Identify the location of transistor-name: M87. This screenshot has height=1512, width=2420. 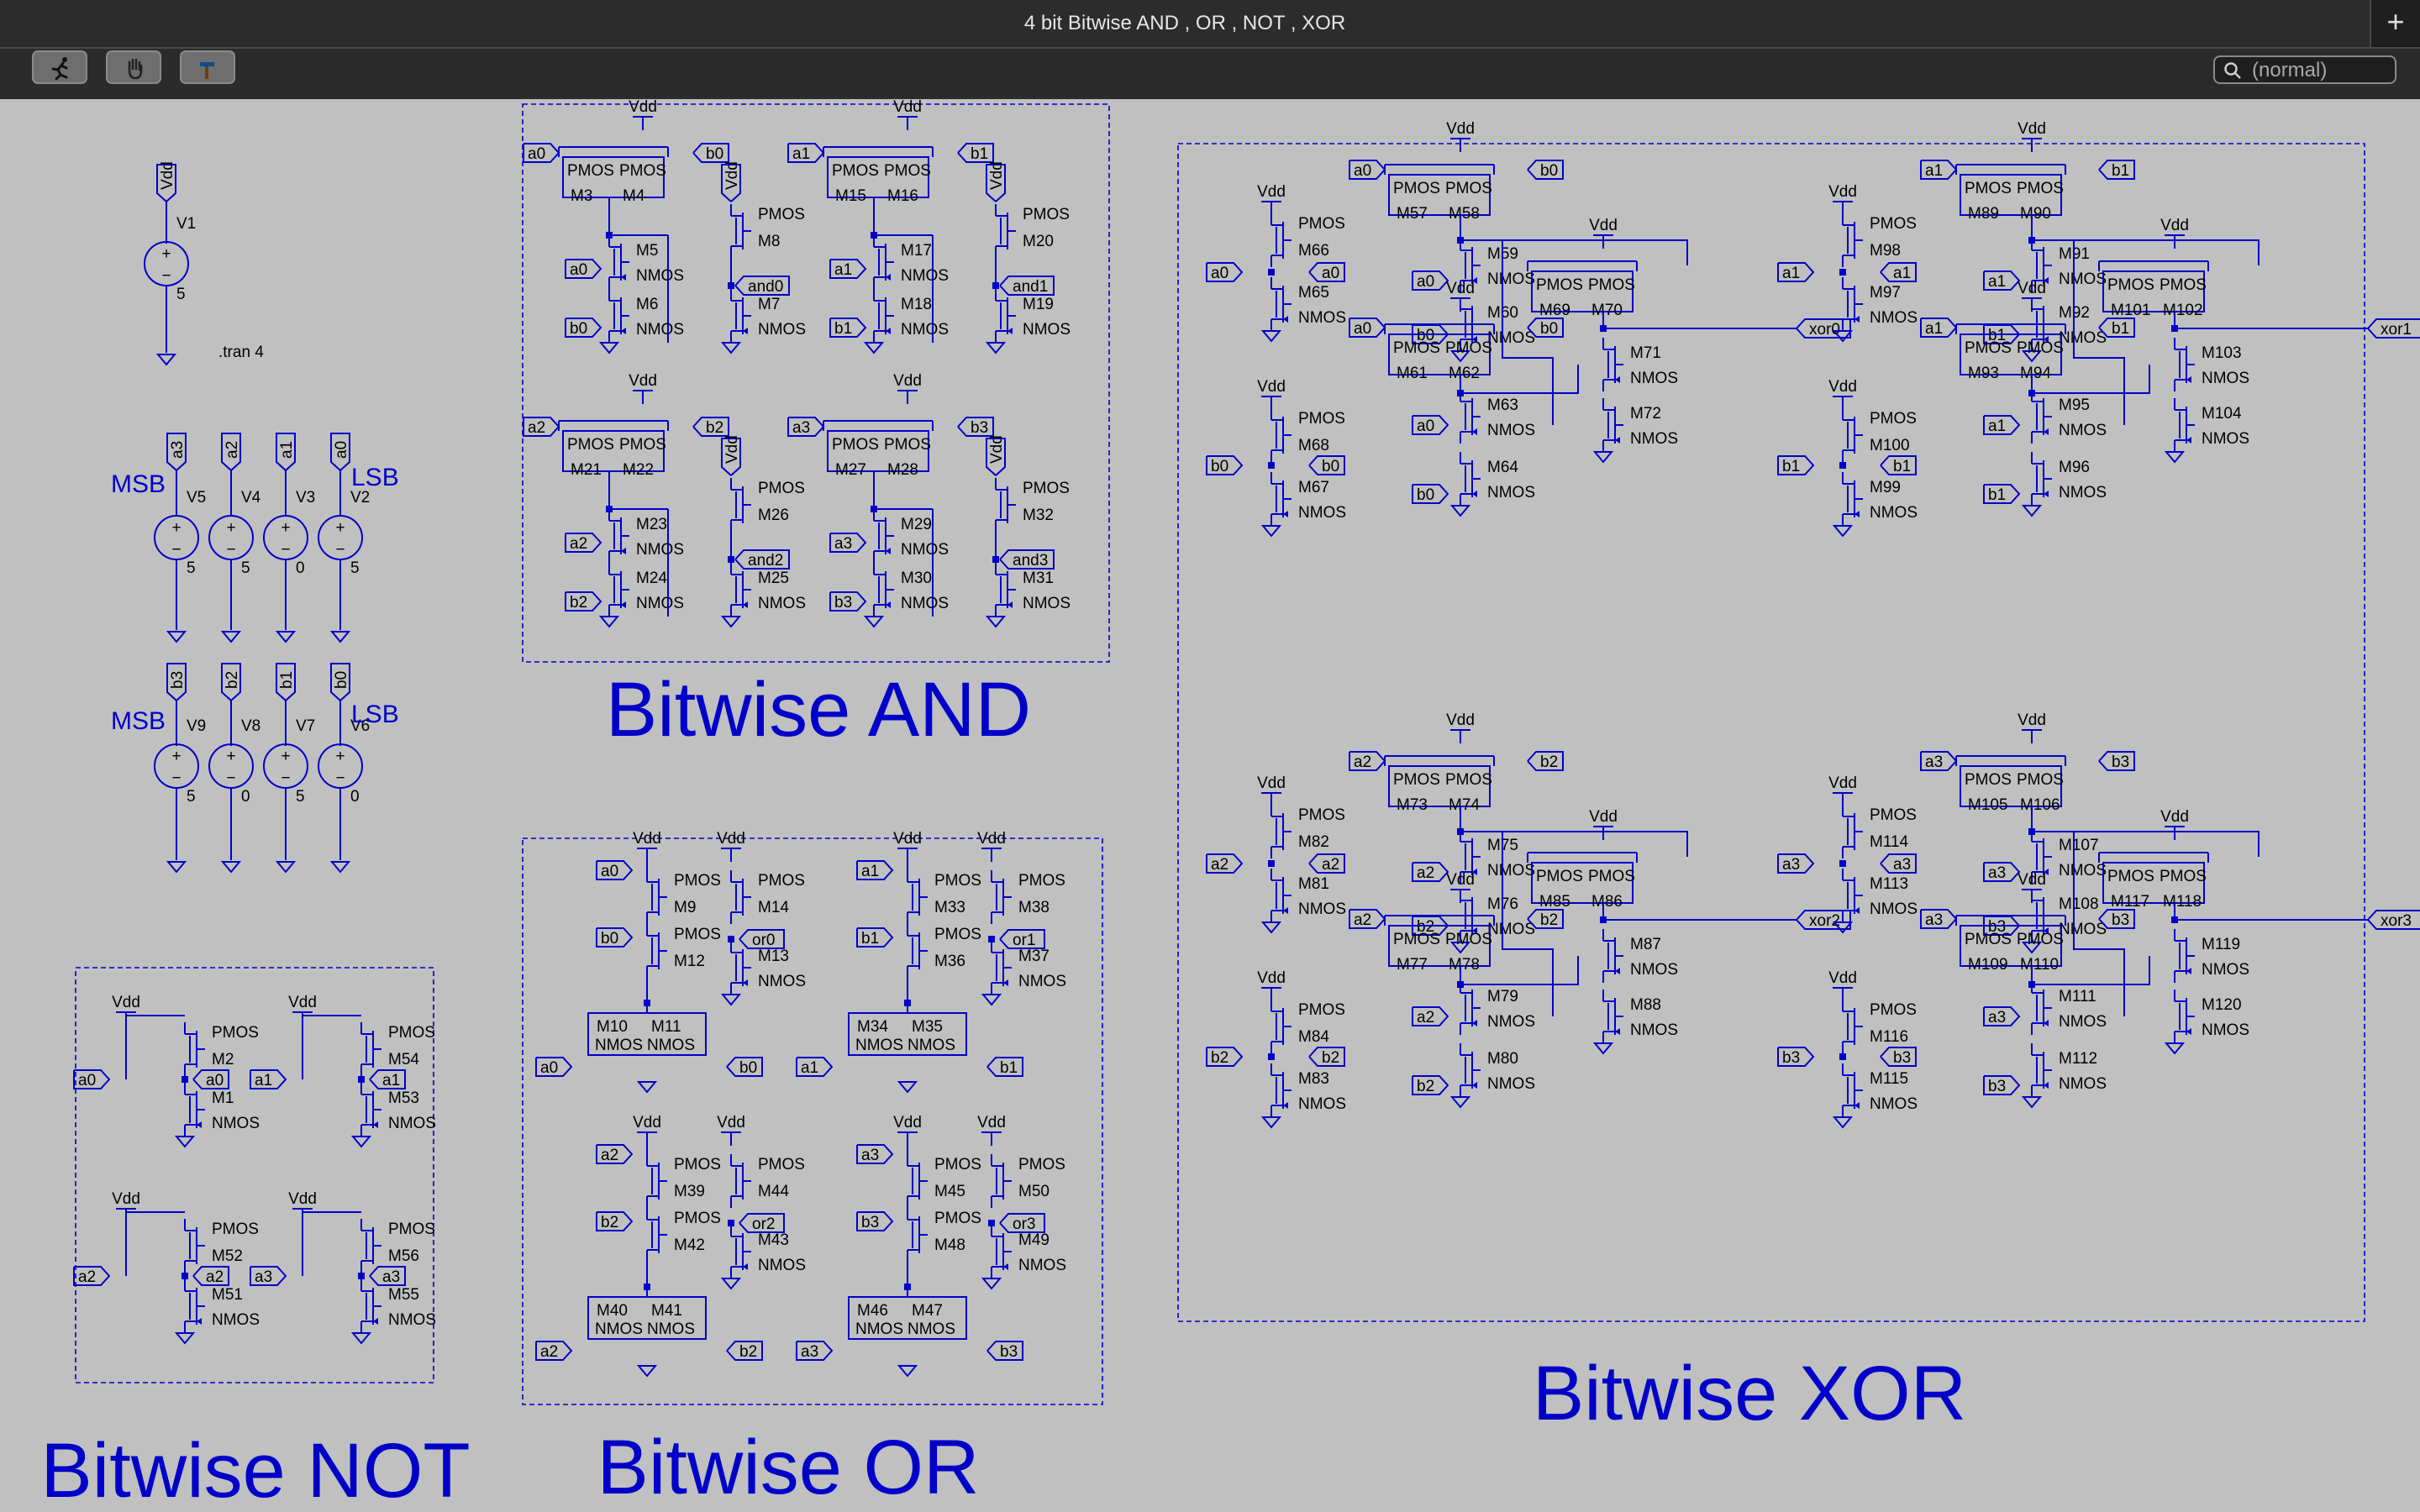
(1646, 944).